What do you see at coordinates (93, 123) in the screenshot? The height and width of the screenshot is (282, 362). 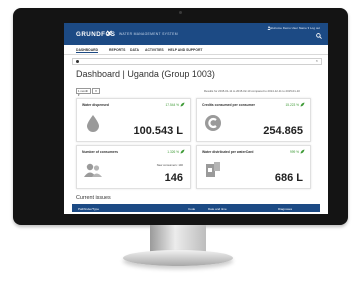 I see `water-drop-icon` at bounding box center [93, 123].